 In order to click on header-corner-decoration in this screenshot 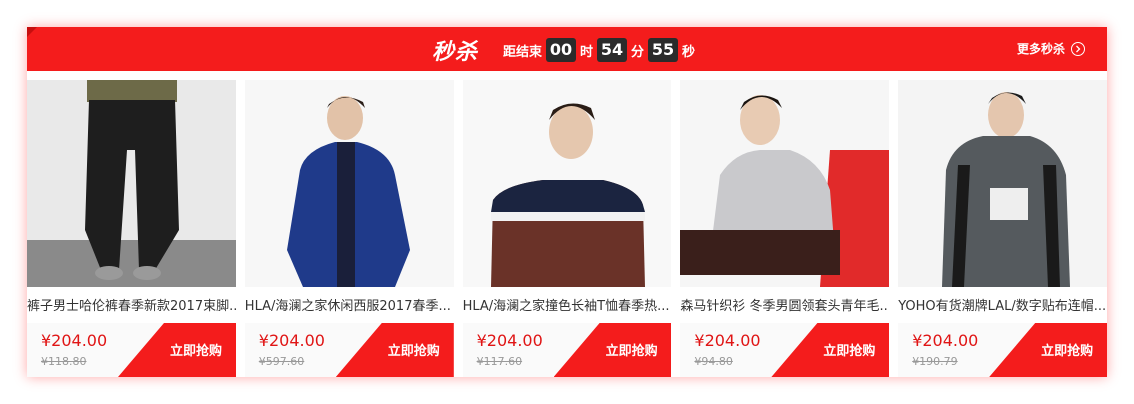, I will do `click(32, 32)`.